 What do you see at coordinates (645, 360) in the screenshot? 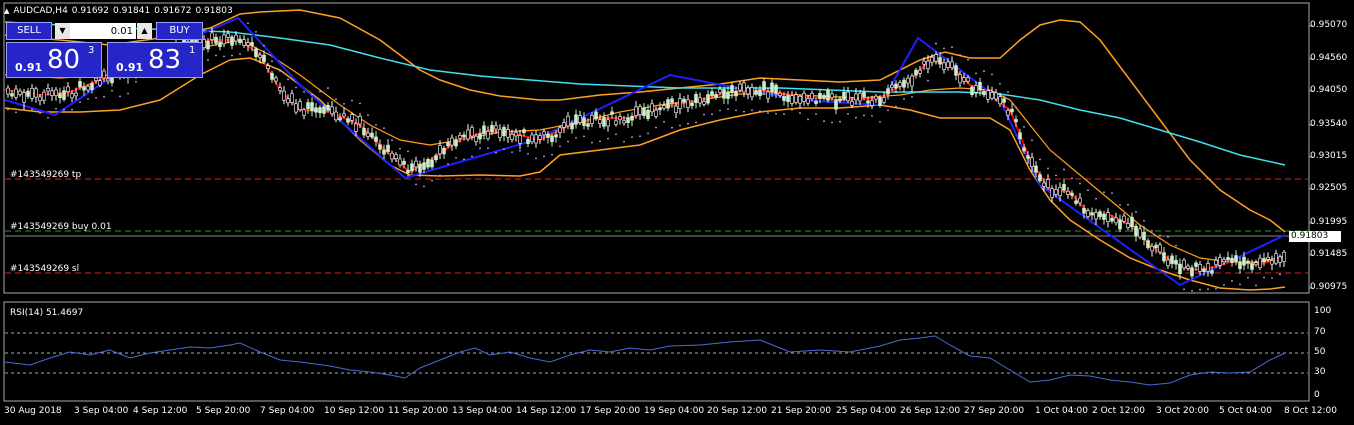
I see `rsi-line` at bounding box center [645, 360].